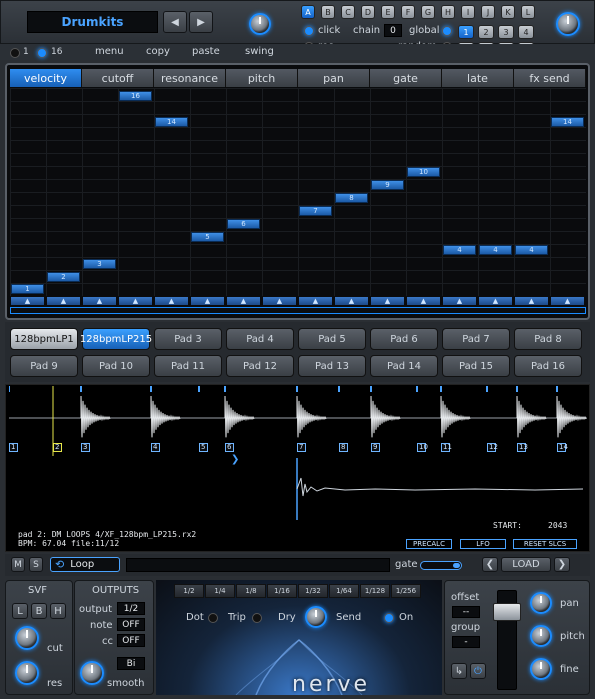 The image size is (595, 699). Describe the element at coordinates (428, 12) in the screenshot. I see `bank-letter-g: G` at that location.